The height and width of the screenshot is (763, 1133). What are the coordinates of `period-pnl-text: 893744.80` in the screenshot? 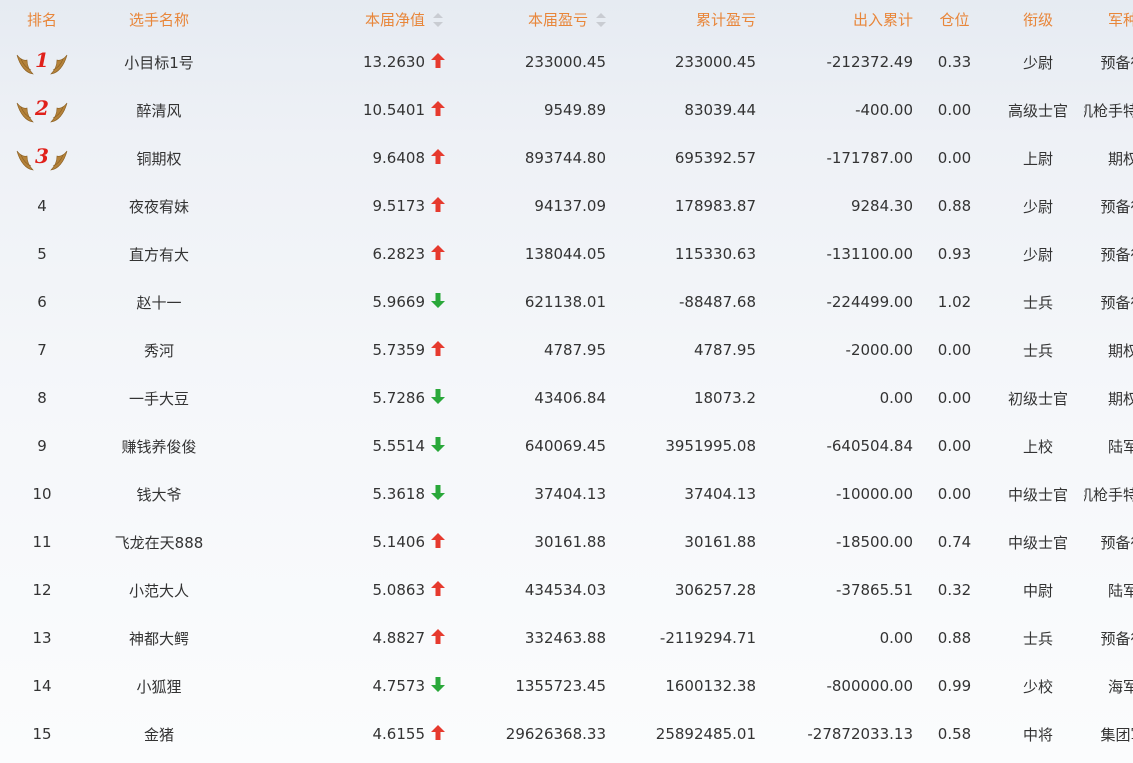 It's located at (565, 158).